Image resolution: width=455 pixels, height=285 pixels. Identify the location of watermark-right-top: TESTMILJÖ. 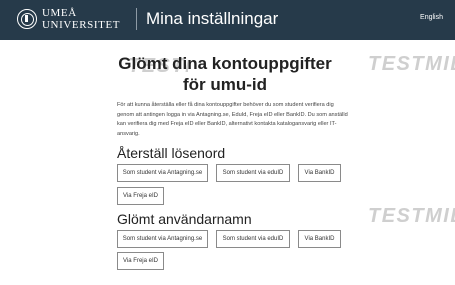
(411, 64).